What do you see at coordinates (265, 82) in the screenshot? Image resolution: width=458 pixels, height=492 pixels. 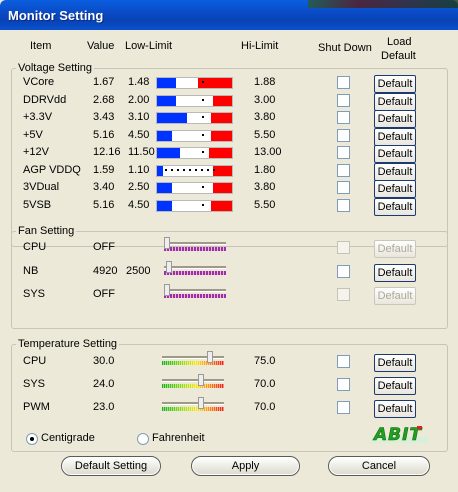 I see `voltage-hi-limit: 1.88` at bounding box center [265, 82].